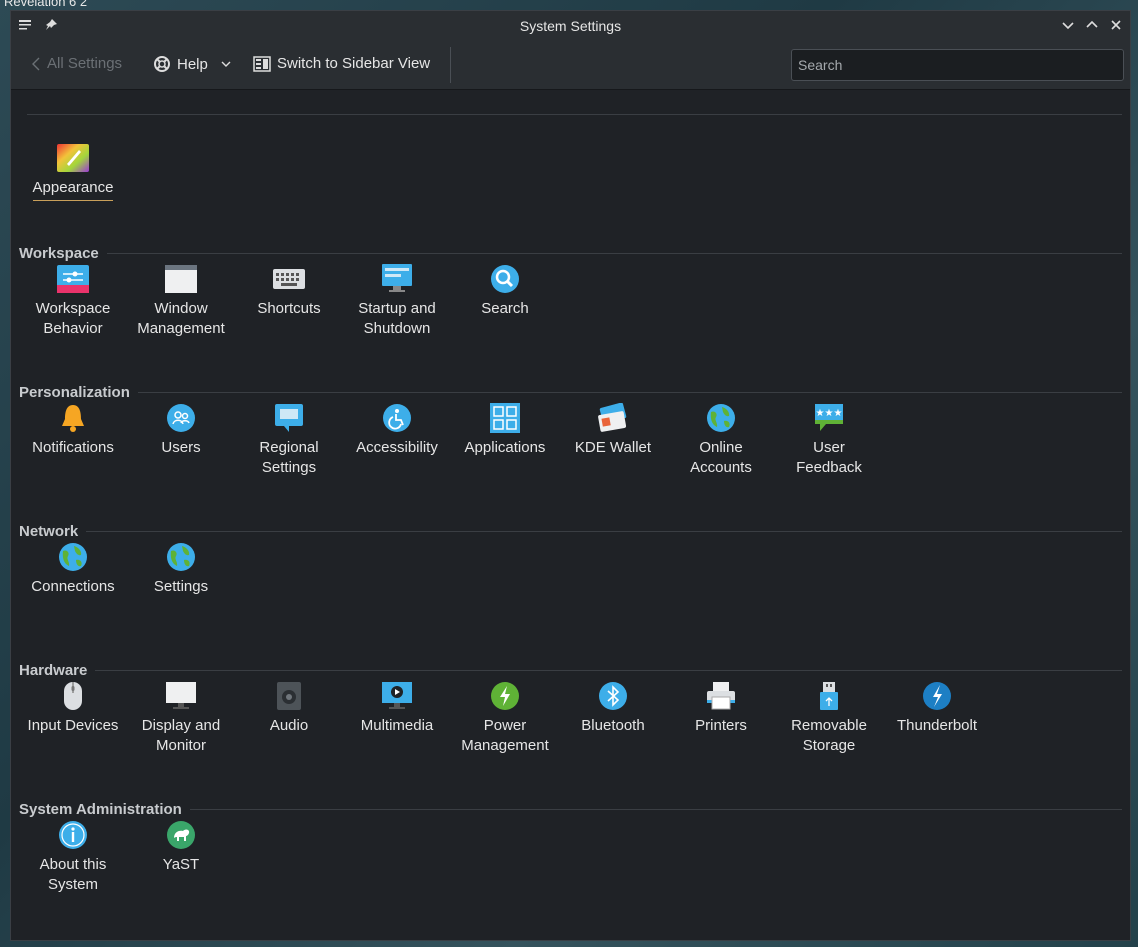 The width and height of the screenshot is (1138, 947). Describe the element at coordinates (181, 835) in the screenshot. I see `yast-icon` at that location.